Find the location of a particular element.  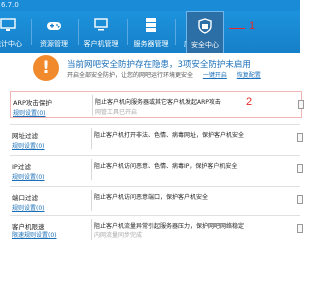

title-bar: 6.7.0 is located at coordinates (150, 5).